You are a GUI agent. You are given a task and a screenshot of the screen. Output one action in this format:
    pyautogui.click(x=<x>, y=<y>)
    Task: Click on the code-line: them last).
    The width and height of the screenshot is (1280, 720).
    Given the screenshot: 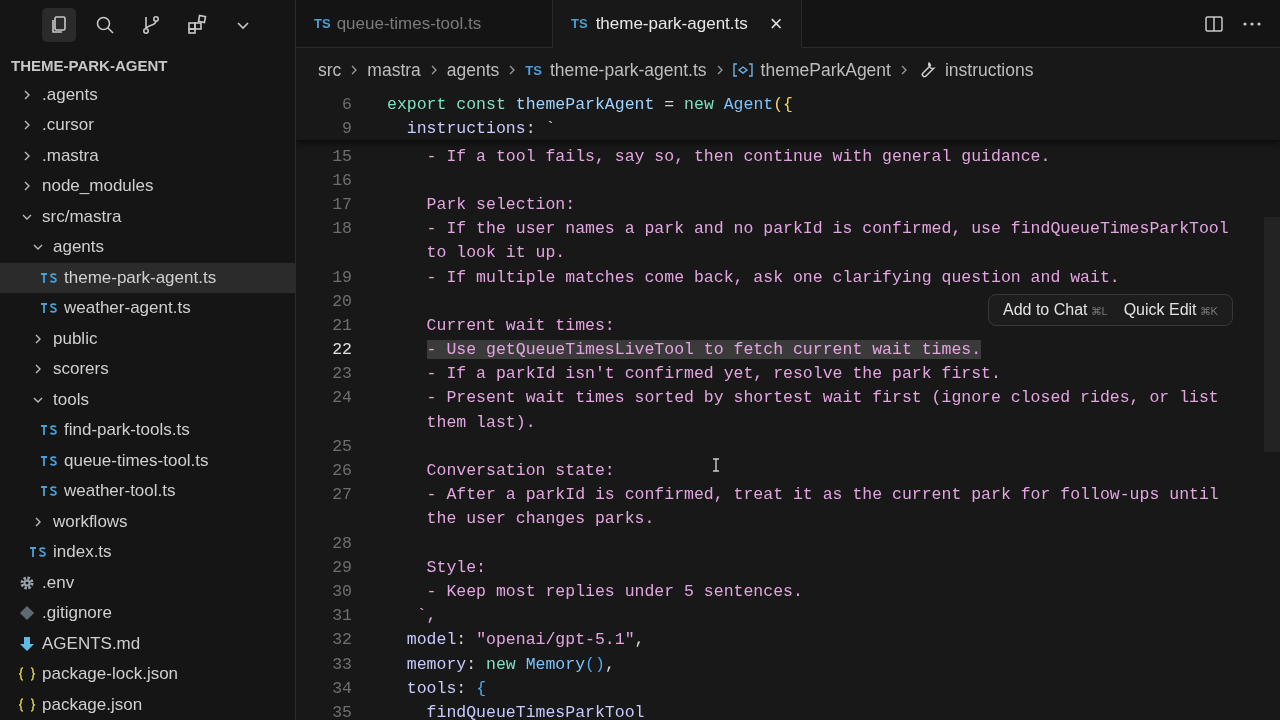 What is the action you would take?
    pyautogui.click(x=480, y=422)
    